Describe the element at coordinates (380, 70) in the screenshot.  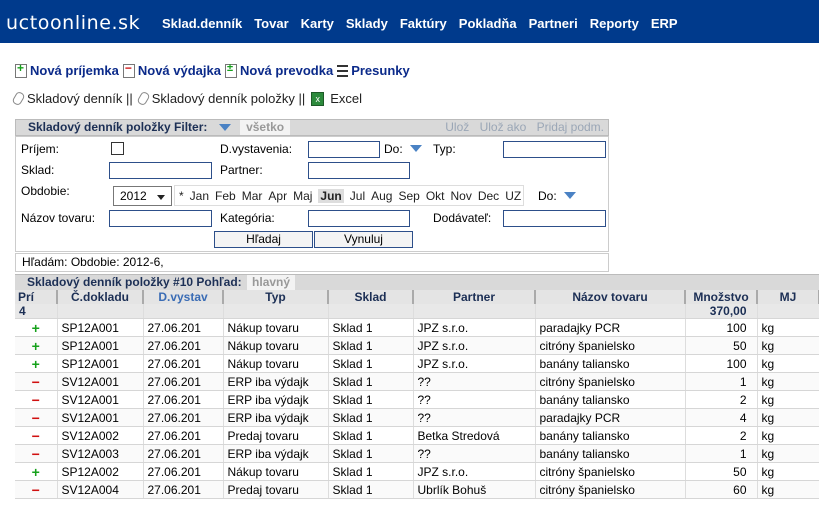
I see `transfers-label: Presunky` at that location.